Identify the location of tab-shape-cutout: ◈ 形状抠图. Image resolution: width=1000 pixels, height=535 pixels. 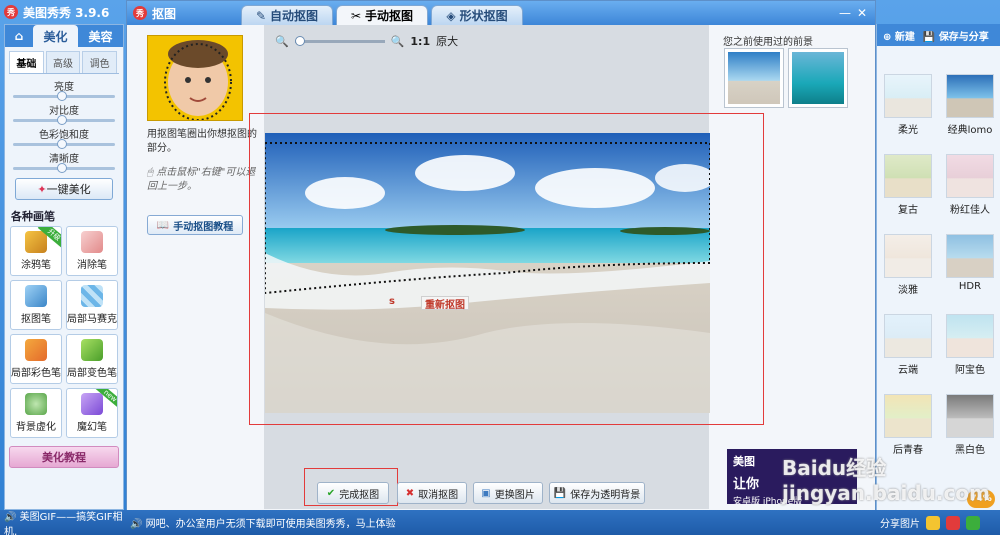
(477, 15).